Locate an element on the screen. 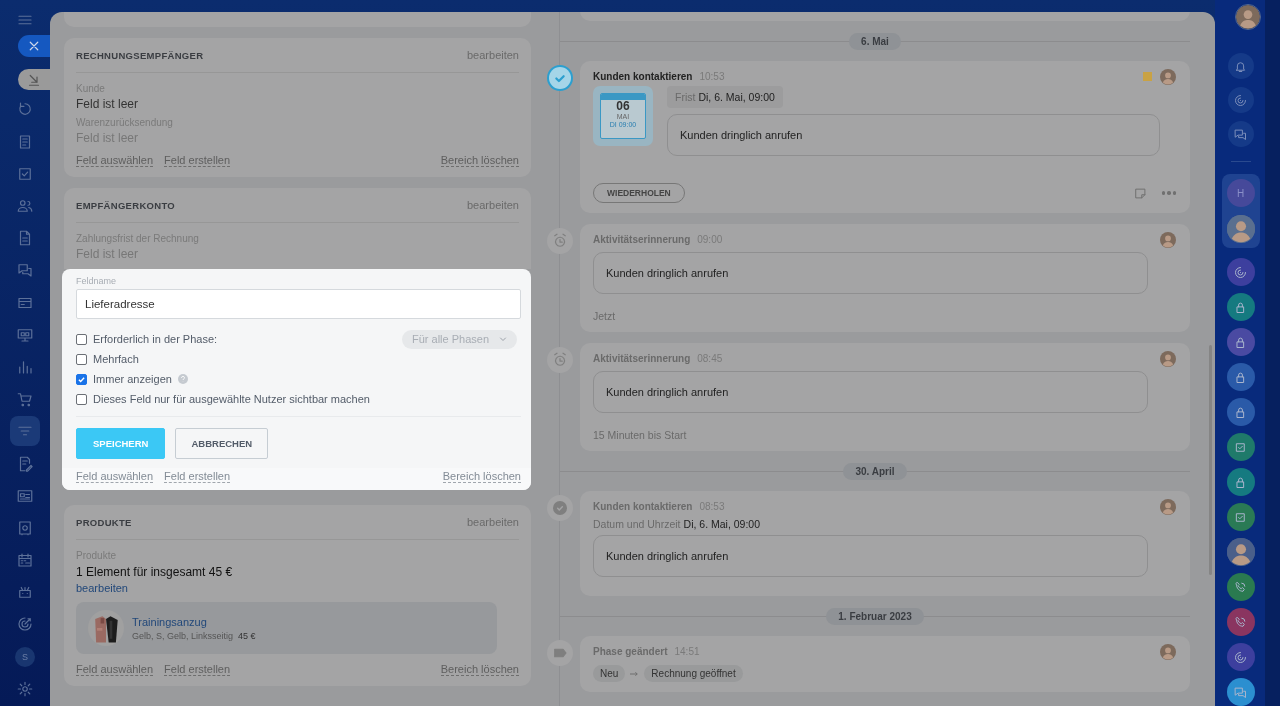 The height and width of the screenshot is (706, 1280). calendar-day: 06 is located at coordinates (623, 106).